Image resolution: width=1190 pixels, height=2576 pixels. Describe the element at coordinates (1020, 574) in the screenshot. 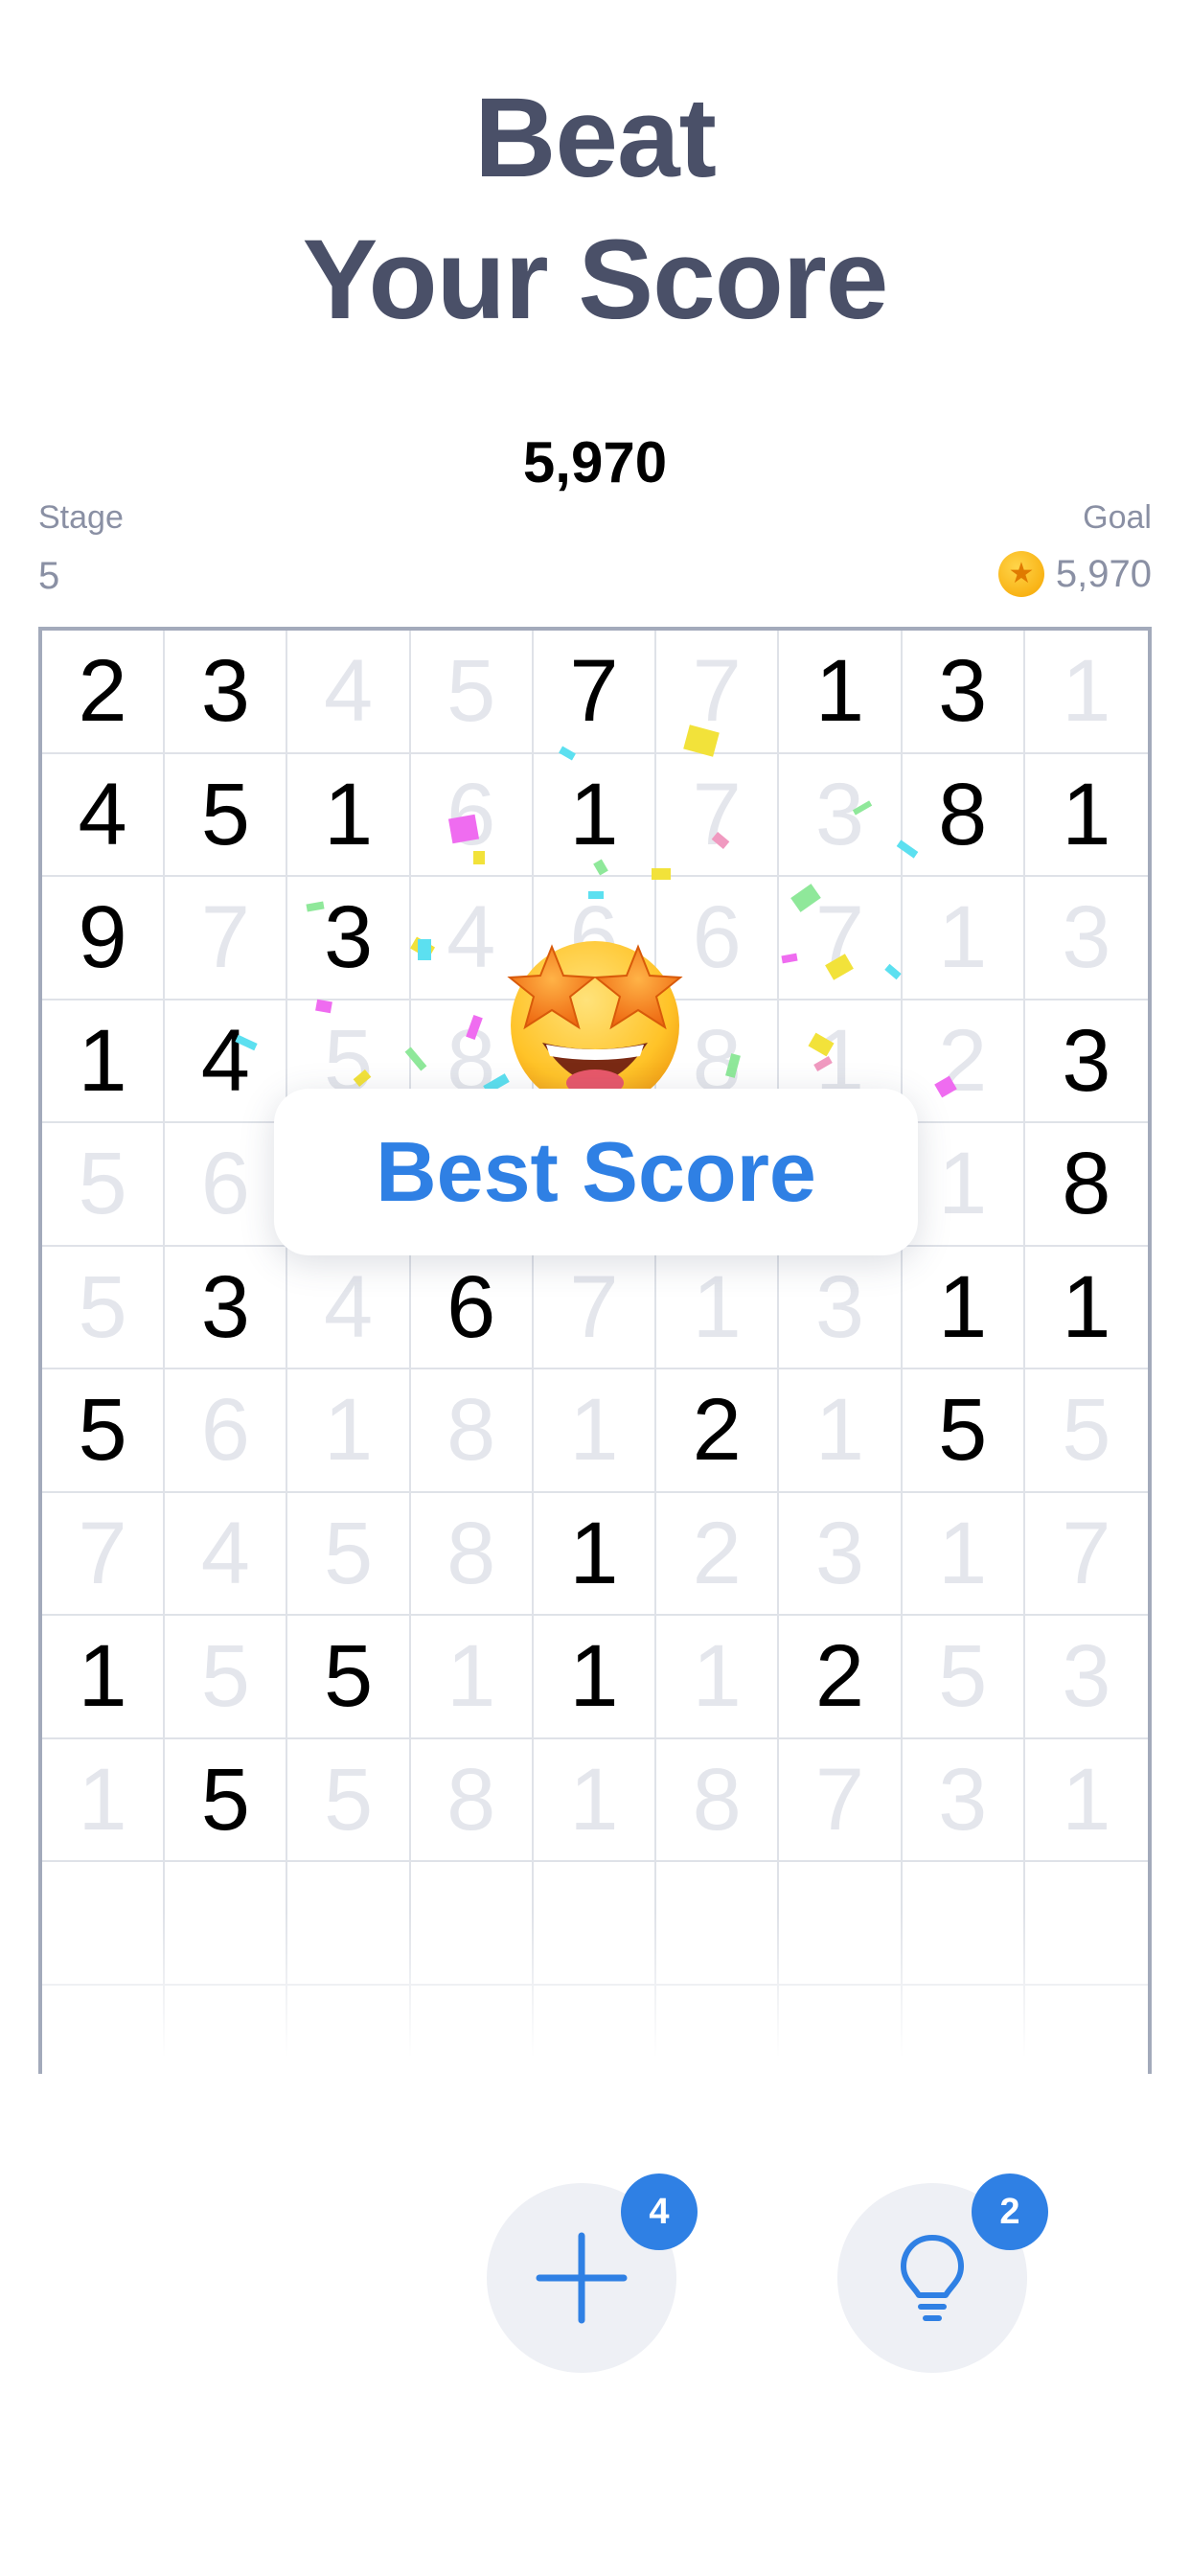

I see `star-coin-icon: ★` at that location.